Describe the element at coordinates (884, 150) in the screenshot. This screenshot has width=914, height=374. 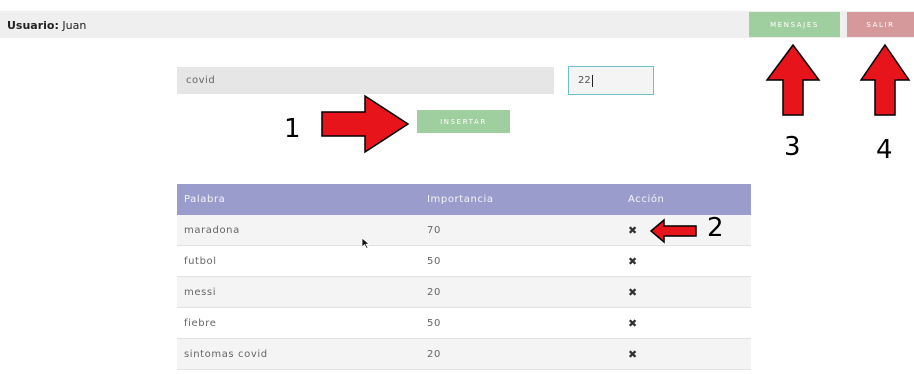
I see `annotation-label-4: 4` at that location.